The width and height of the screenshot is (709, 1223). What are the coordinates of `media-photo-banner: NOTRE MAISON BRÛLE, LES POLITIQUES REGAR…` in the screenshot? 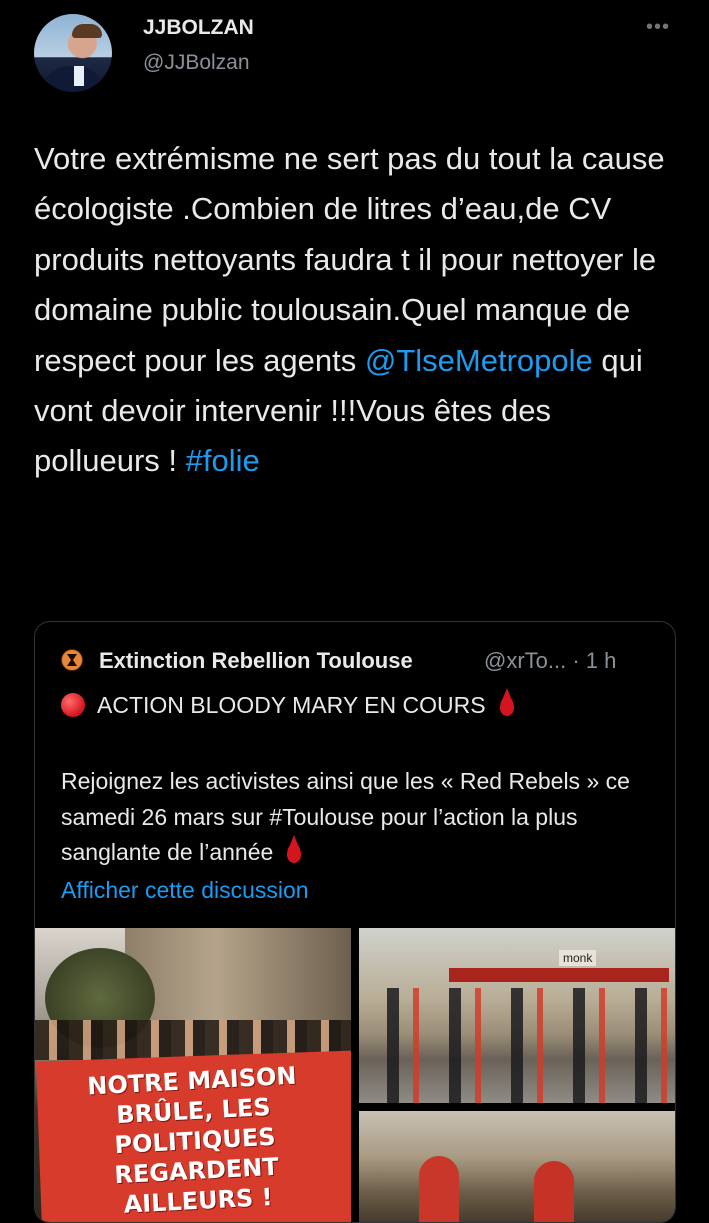 It's located at (193, 1075).